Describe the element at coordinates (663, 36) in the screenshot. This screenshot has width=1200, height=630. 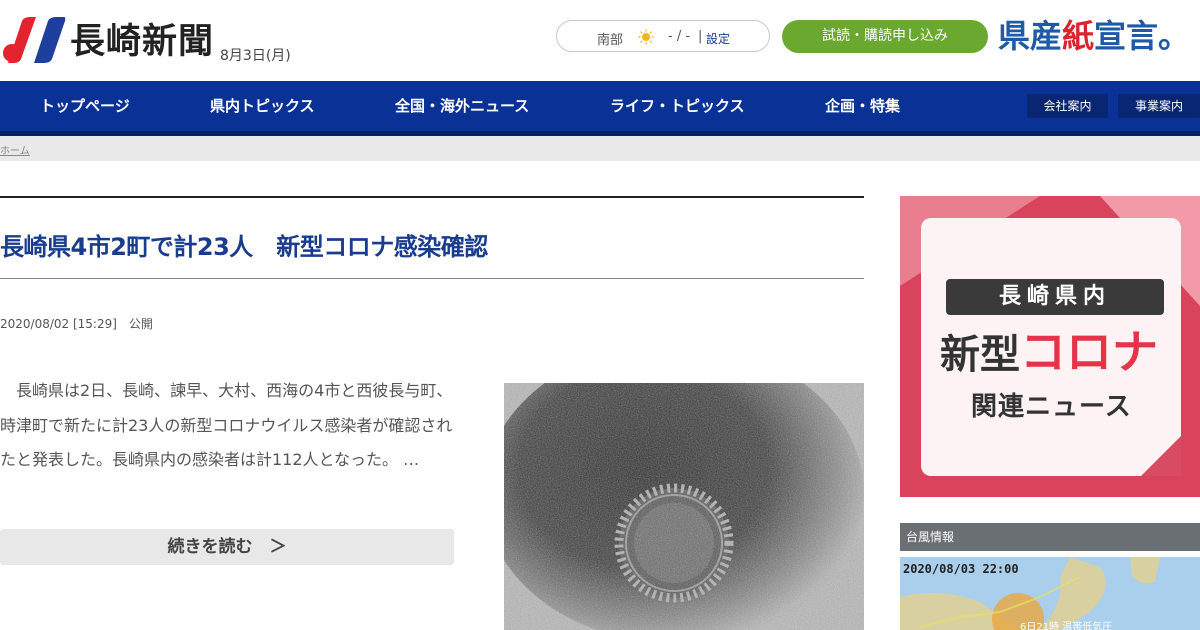
I see `weather-widget: 南部 - / - | 設定` at that location.